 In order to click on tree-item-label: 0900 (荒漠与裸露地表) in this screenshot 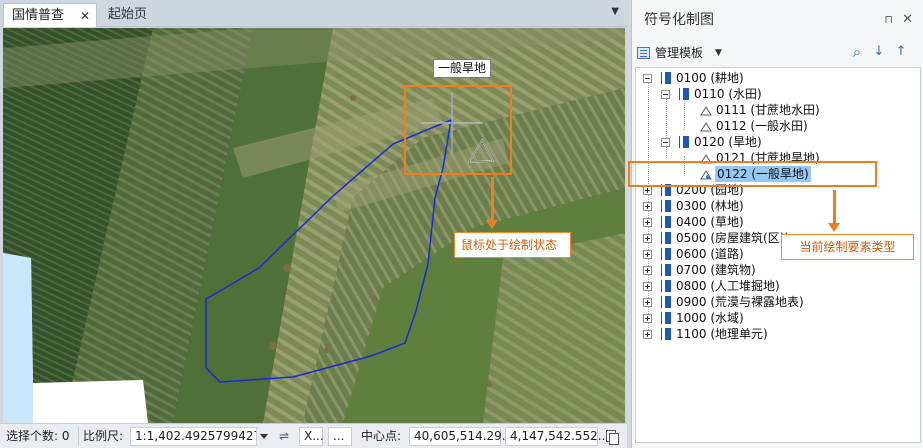, I will do `click(740, 302)`.